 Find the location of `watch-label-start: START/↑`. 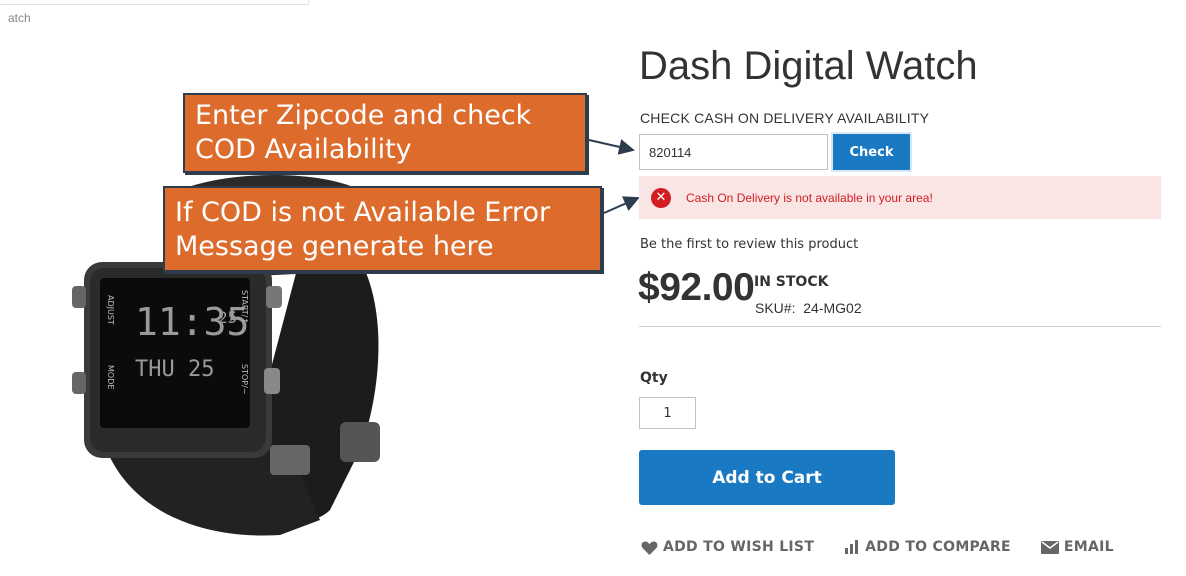

watch-label-start: START/↑ is located at coordinates (244, 307).